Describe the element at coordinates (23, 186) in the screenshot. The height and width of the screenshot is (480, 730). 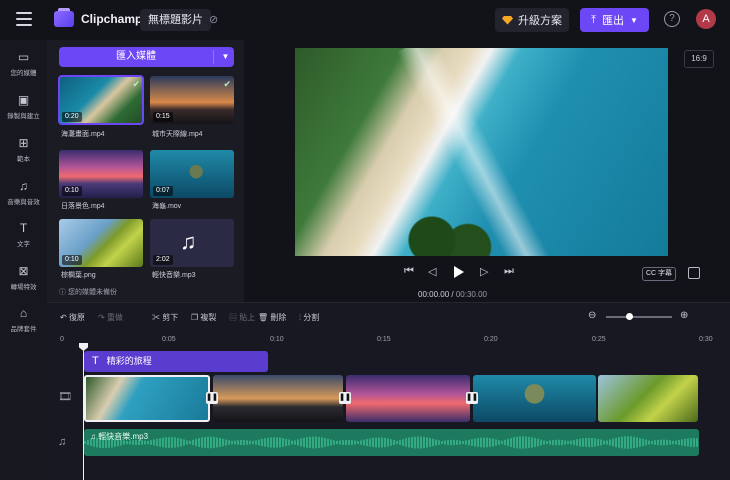
I see `music-icon: ♫` at that location.